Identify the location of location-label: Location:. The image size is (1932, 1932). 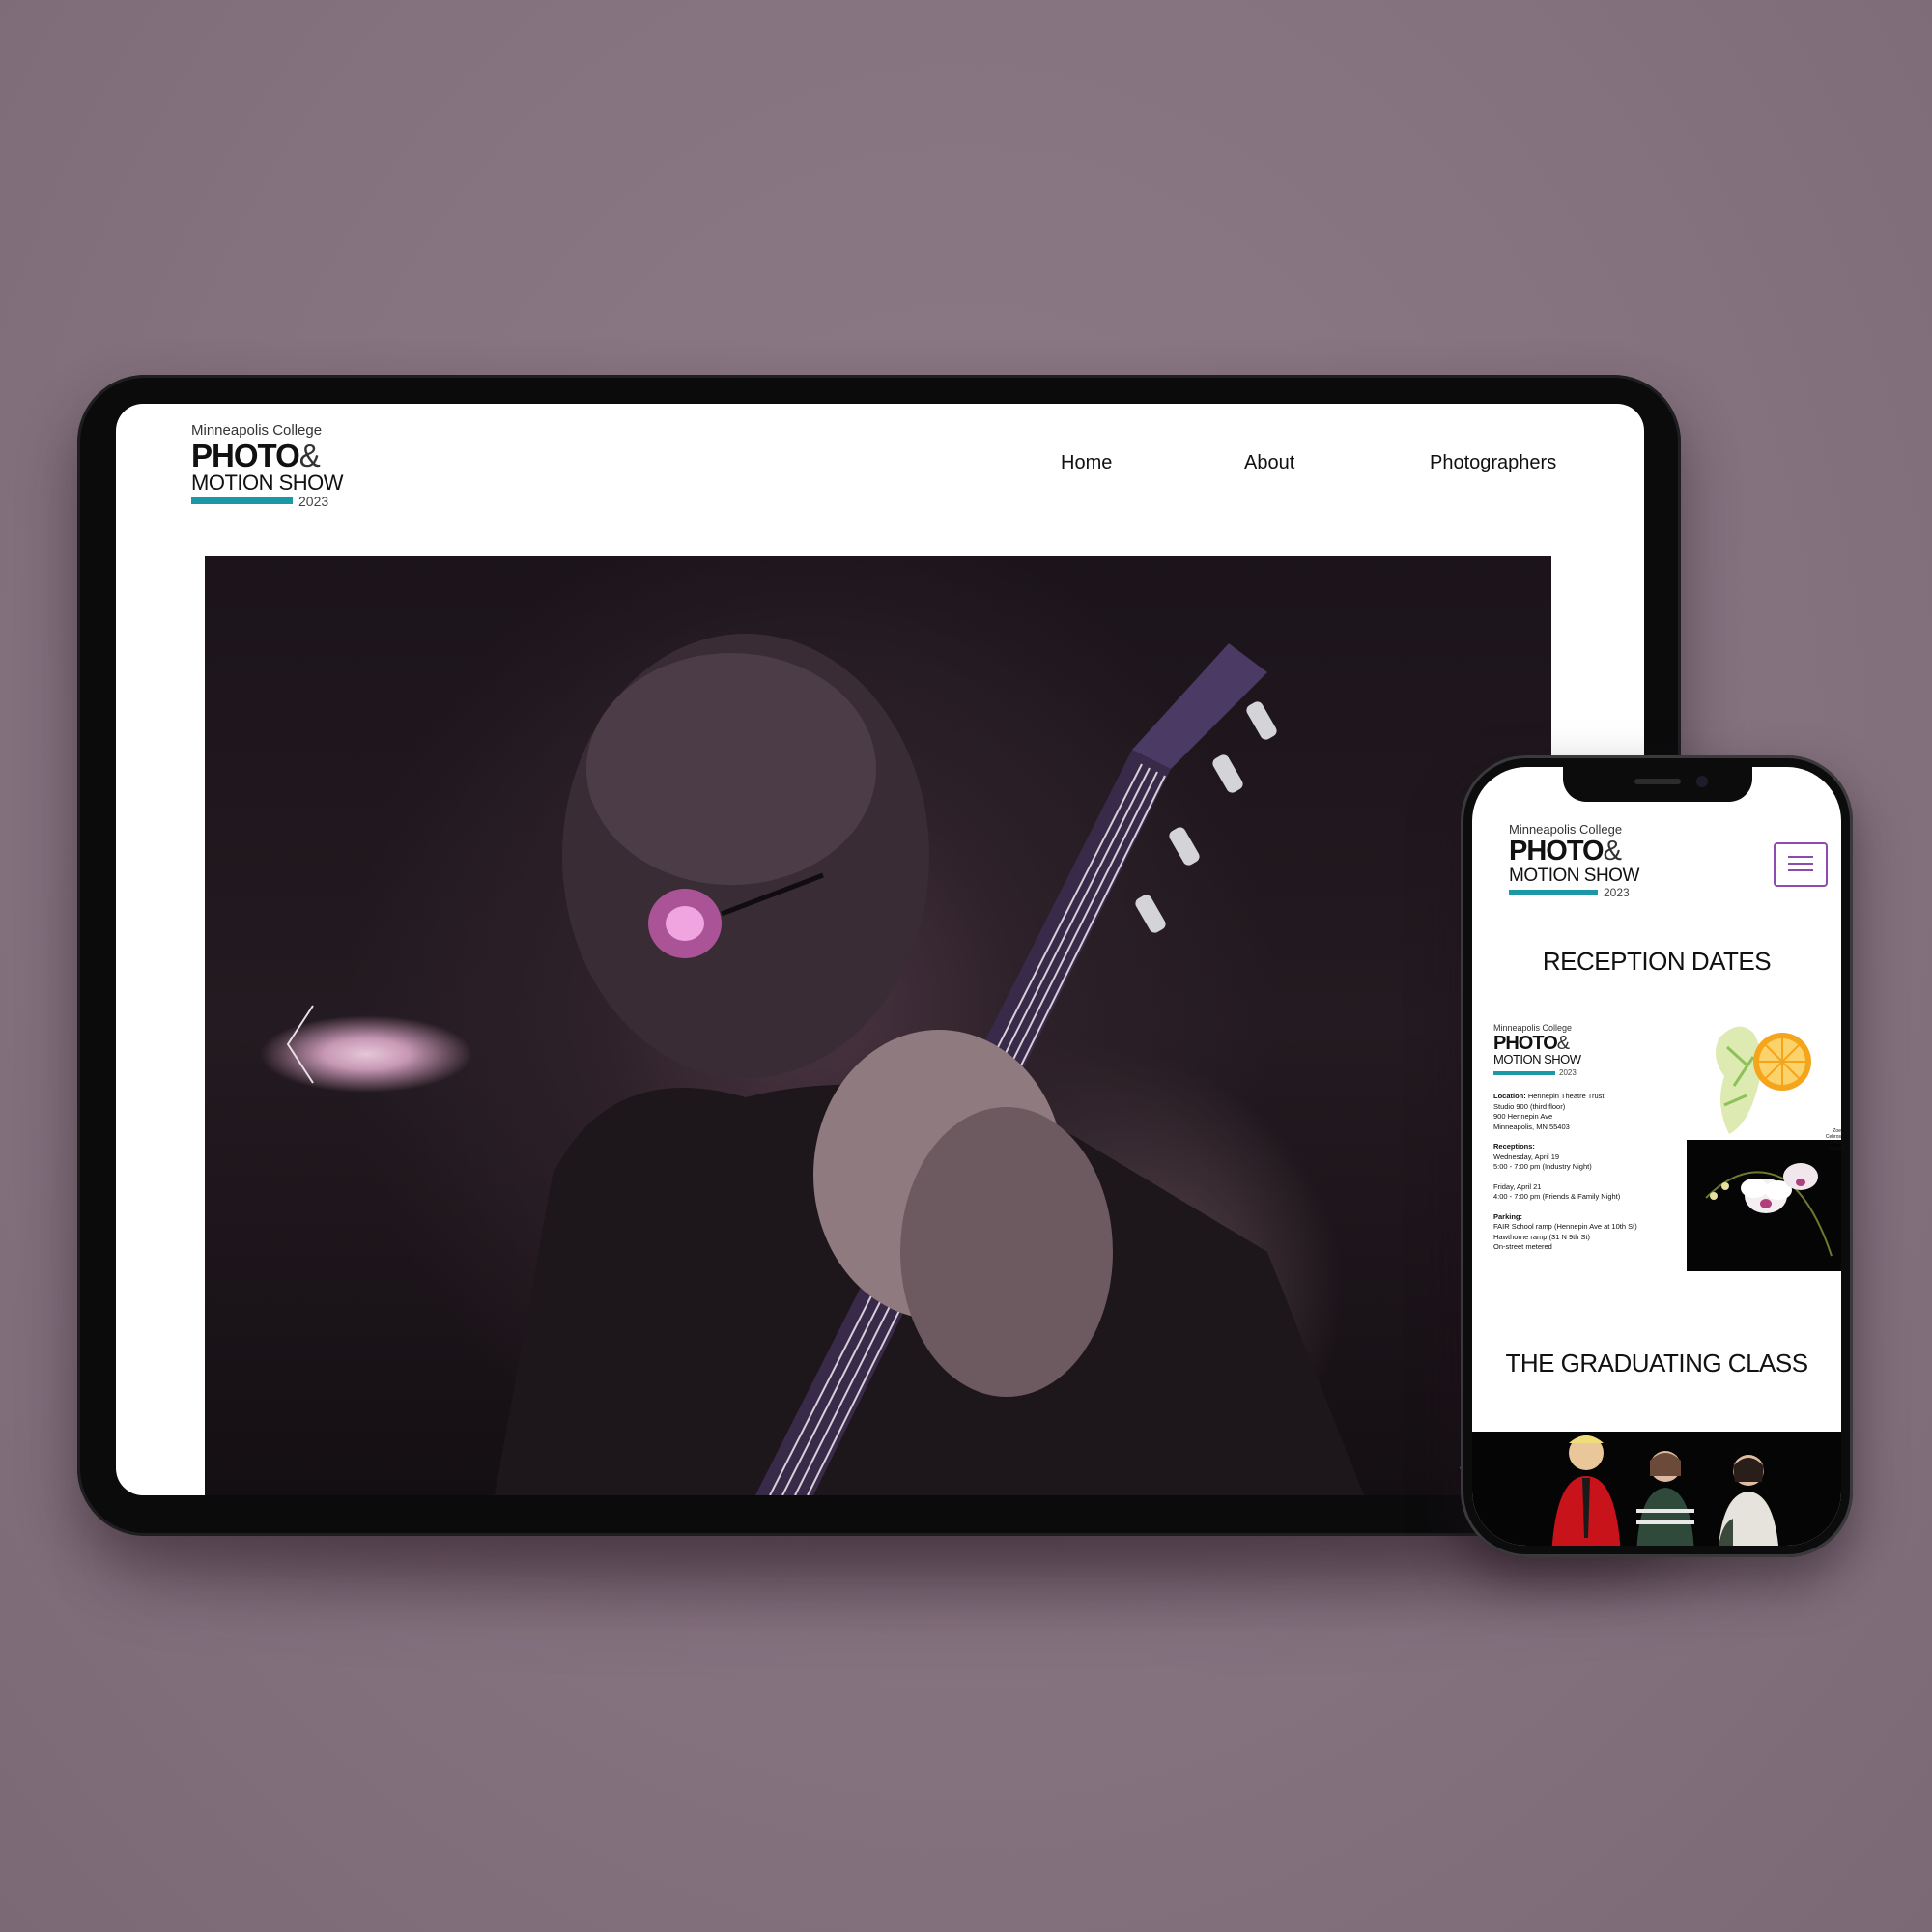
(1509, 1096).